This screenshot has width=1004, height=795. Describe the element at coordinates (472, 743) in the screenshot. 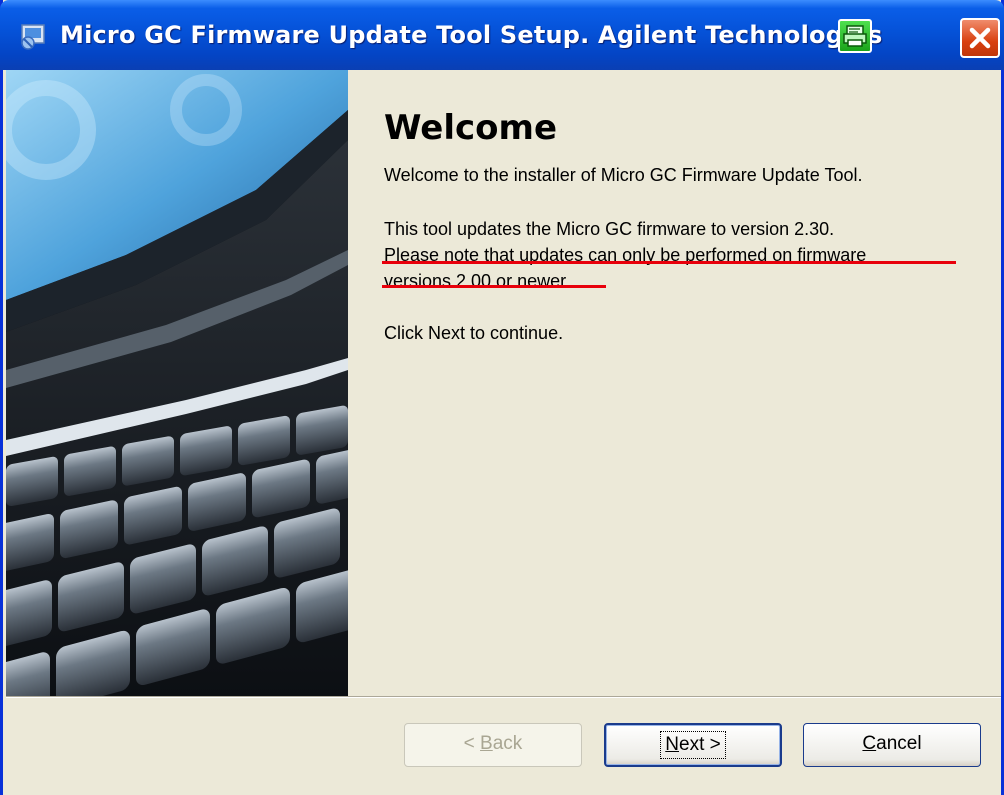

I see `back-button-prefix: <` at that location.